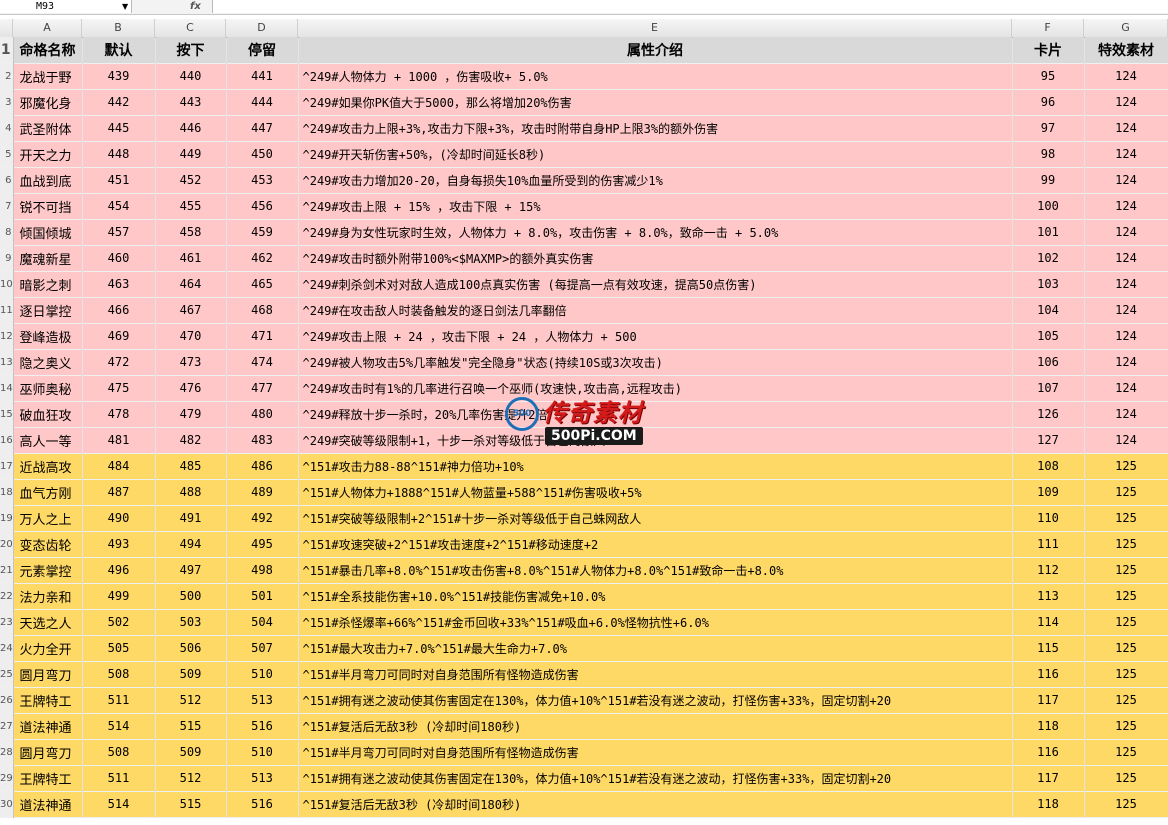 The image size is (1168, 825). I want to click on cell-description: ^151#复活后无敌3秒 (冷却时间180秒), so click(655, 726).